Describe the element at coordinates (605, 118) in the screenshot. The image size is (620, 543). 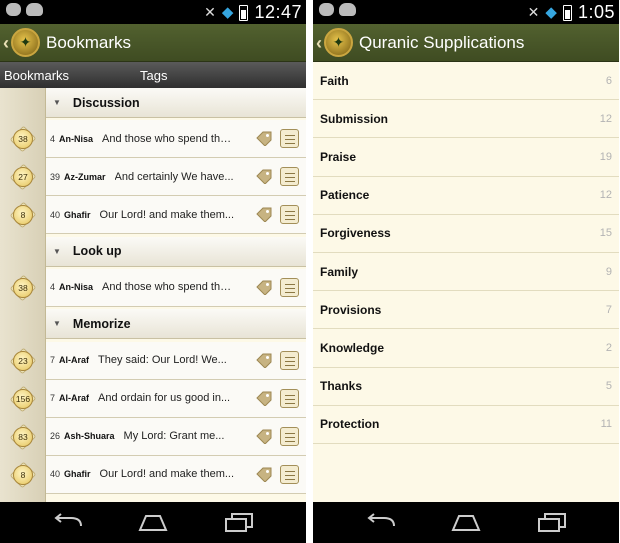
I see `category-count: 12` at that location.